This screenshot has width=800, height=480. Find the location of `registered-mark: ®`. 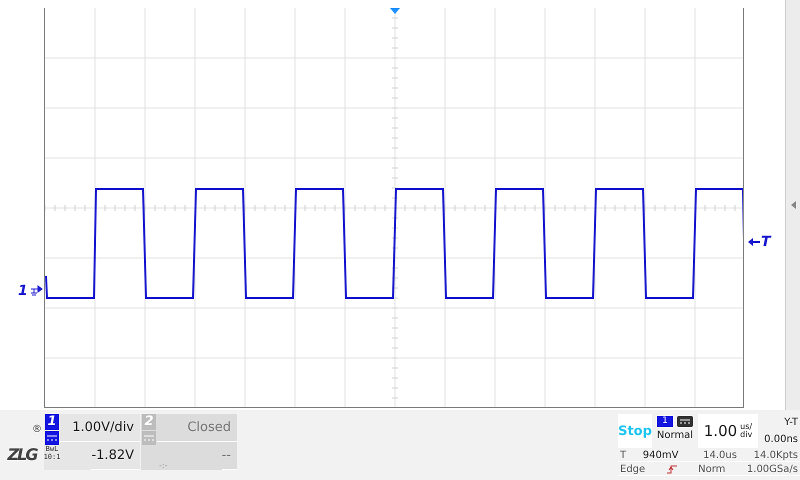

registered-mark: ® is located at coordinates (37, 429).